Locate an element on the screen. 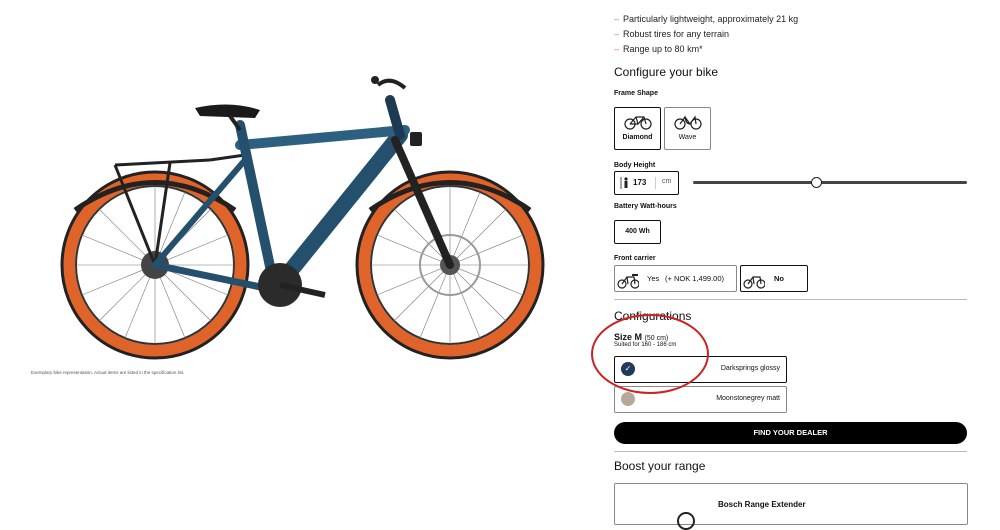 The width and height of the screenshot is (1000, 530). front-carrier-label: Front carrier is located at coordinates (635, 258).